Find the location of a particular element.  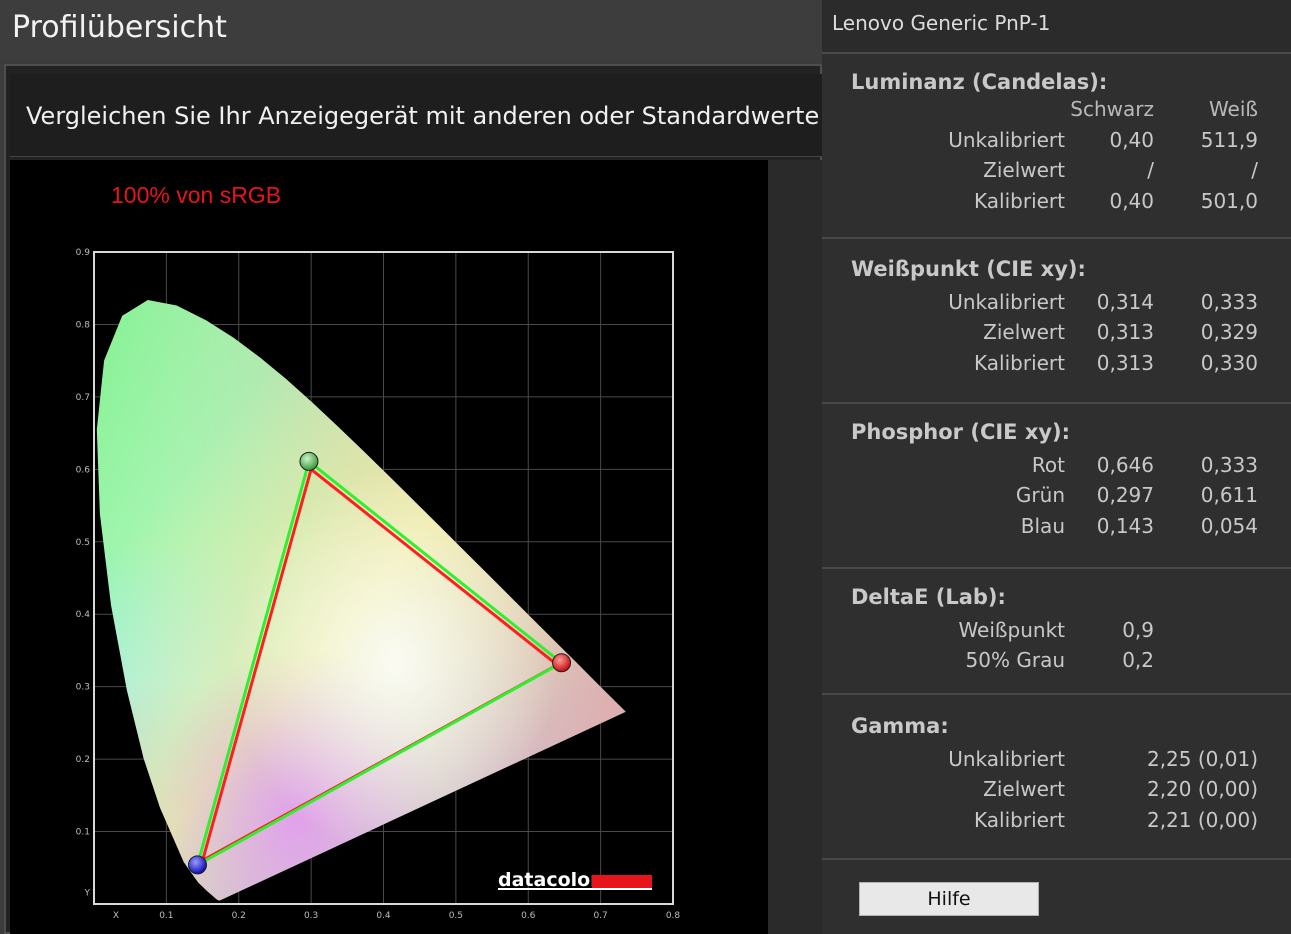

column-headers: Schwarz Weiß is located at coordinates (1056, 112).